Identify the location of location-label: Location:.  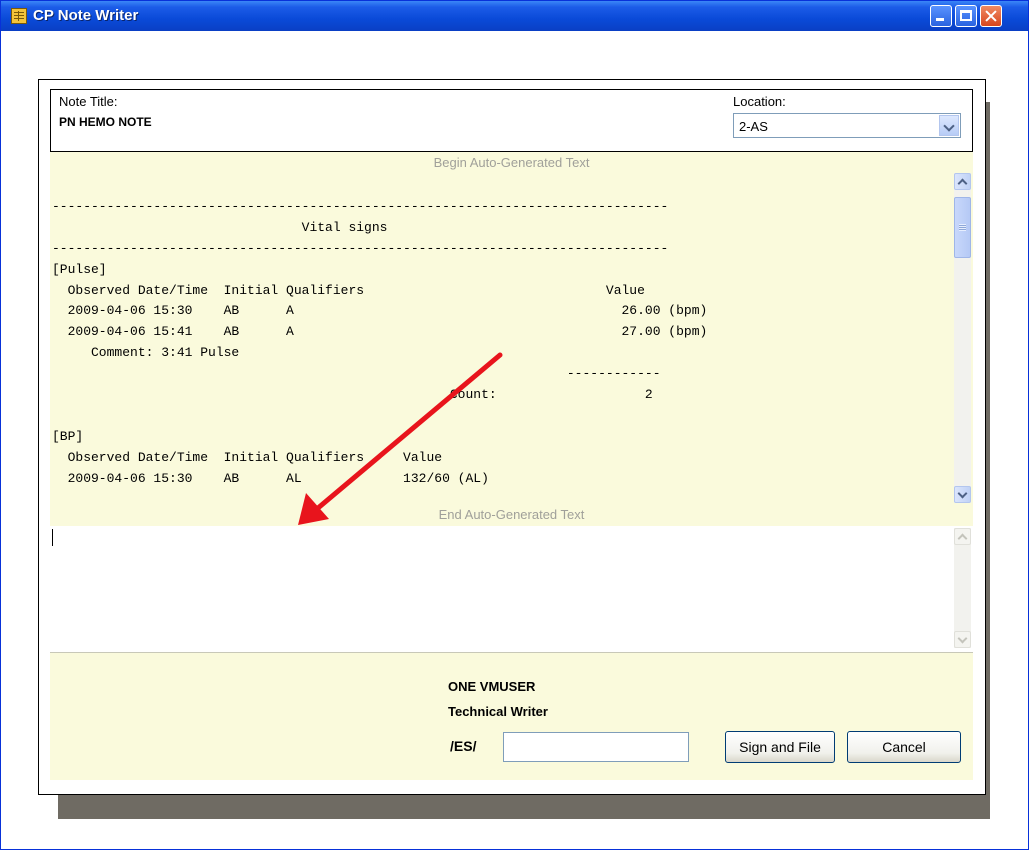
(759, 101).